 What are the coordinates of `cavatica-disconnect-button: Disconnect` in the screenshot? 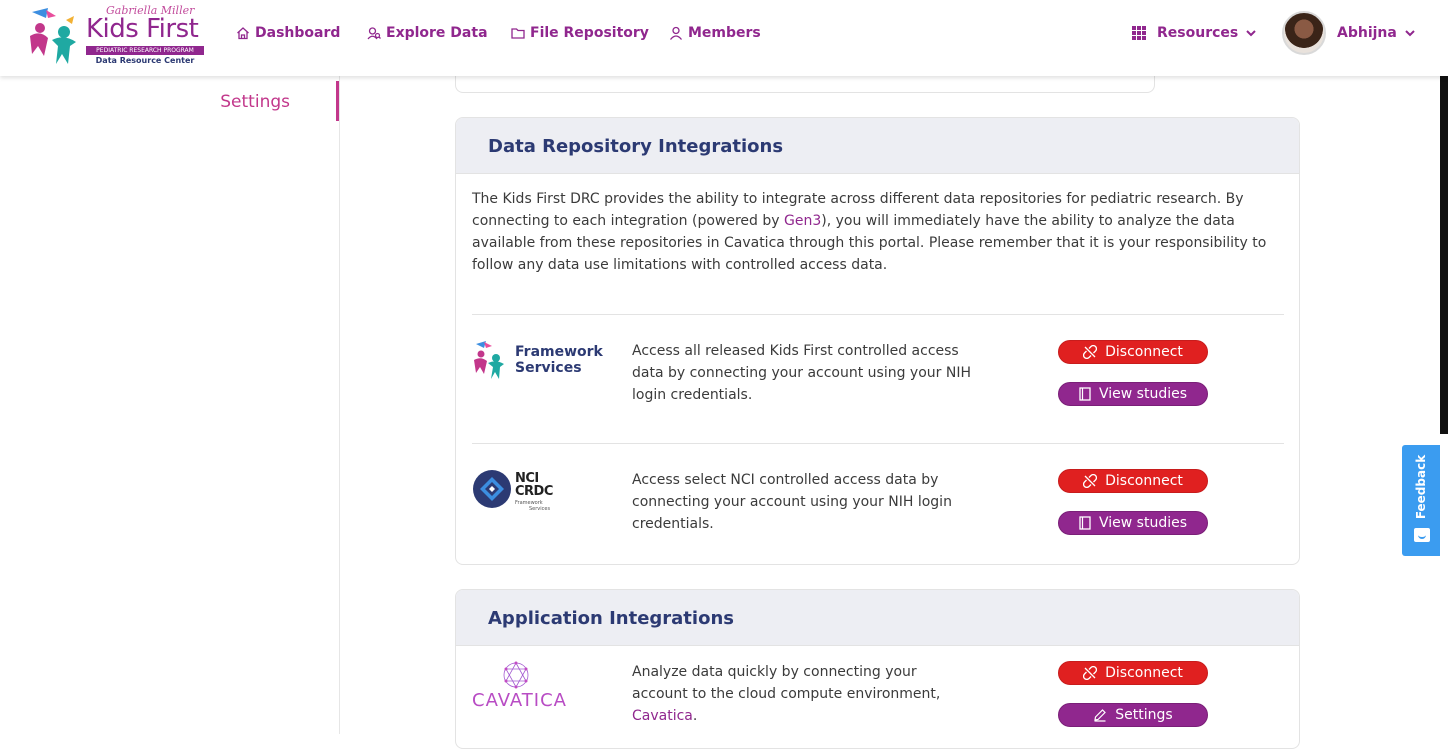 It's located at (1133, 673).